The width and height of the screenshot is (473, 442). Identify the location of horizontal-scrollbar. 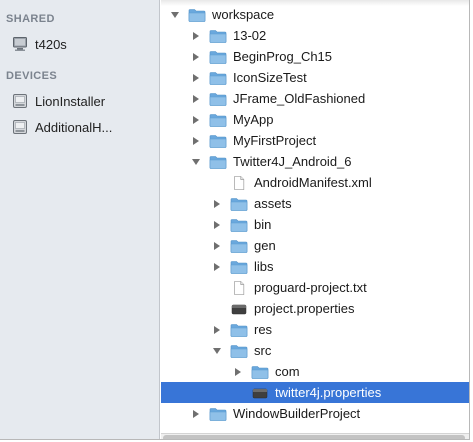
(315, 436).